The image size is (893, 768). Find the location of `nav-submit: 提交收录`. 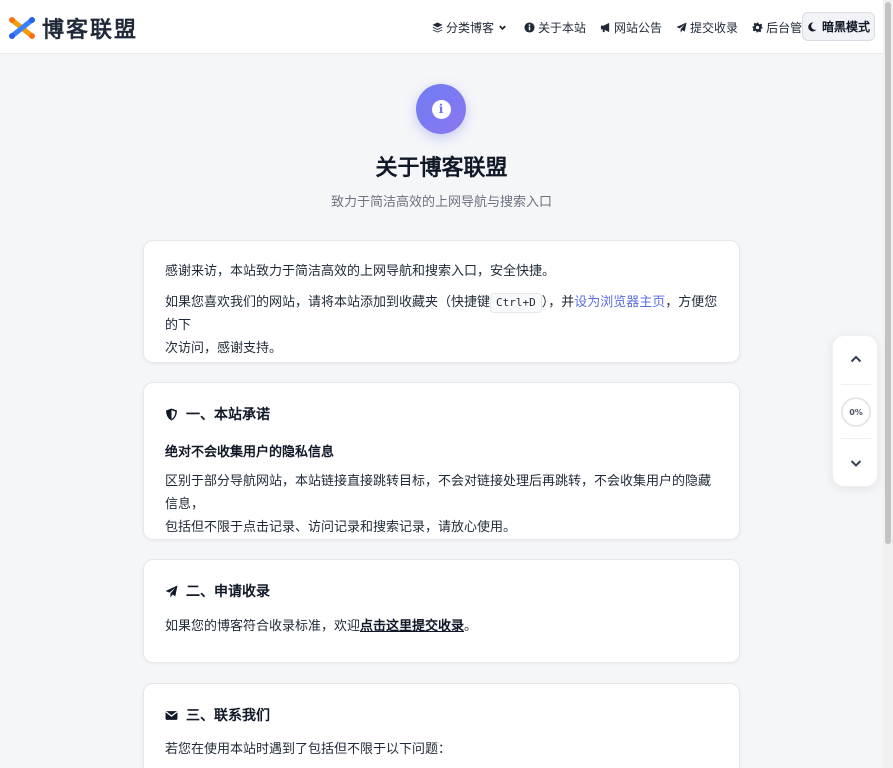

nav-submit: 提交收录 is located at coordinates (707, 27).